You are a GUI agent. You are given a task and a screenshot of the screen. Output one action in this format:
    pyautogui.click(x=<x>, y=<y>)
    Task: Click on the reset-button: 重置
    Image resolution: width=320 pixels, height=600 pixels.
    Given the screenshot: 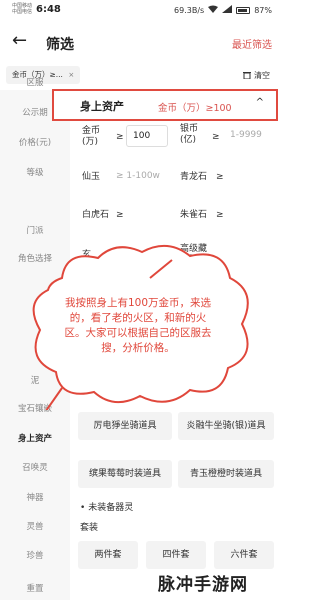 What is the action you would take?
    pyautogui.click(x=35, y=588)
    